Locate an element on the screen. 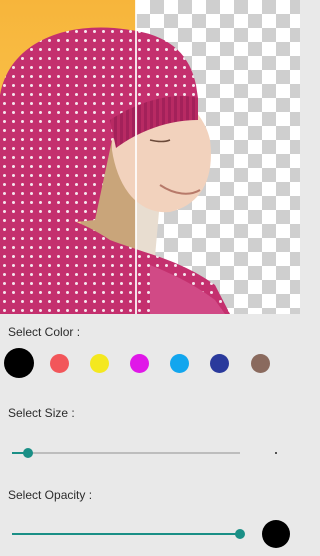 This screenshot has width=320, height=556. size-slider is located at coordinates (126, 453).